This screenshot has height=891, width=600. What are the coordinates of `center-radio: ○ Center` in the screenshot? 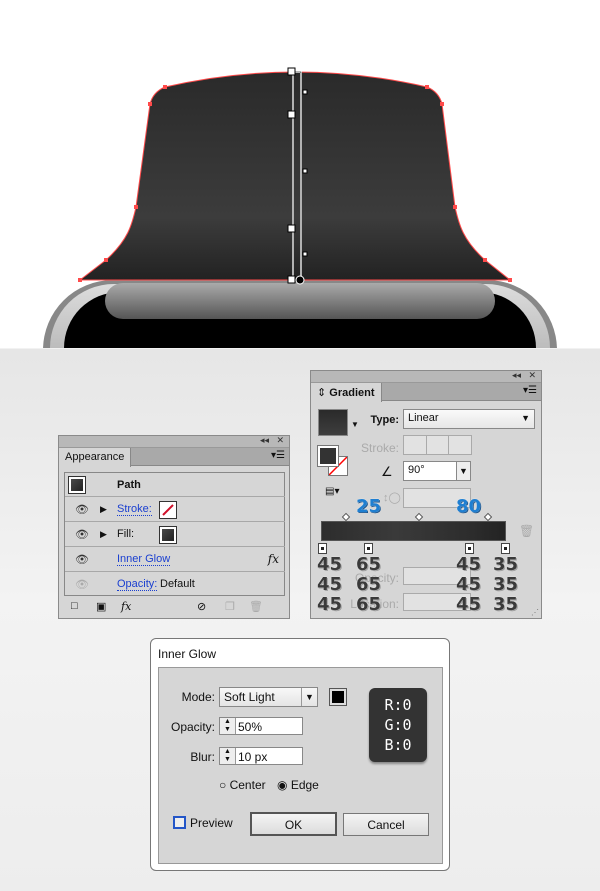 It's located at (242, 785).